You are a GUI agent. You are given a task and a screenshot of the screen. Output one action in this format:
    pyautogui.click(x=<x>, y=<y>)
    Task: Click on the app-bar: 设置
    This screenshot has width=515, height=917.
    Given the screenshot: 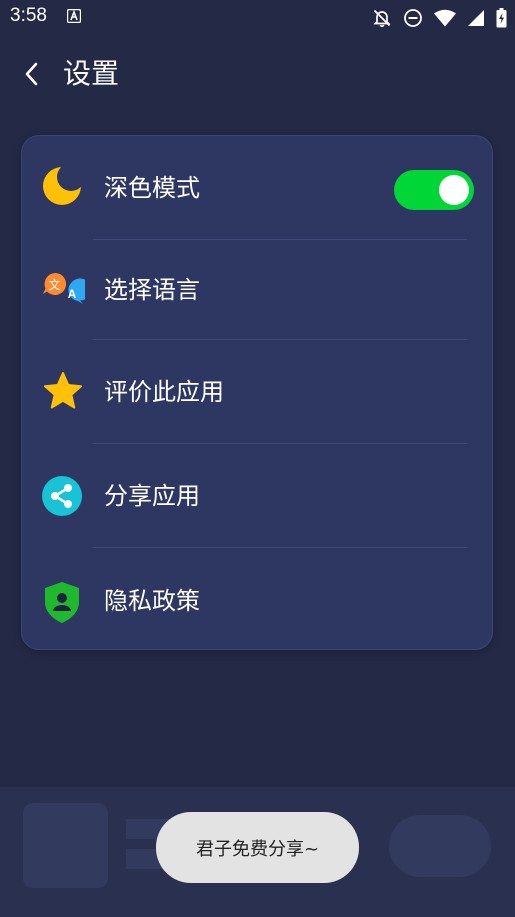 What is the action you would take?
    pyautogui.click(x=257, y=75)
    